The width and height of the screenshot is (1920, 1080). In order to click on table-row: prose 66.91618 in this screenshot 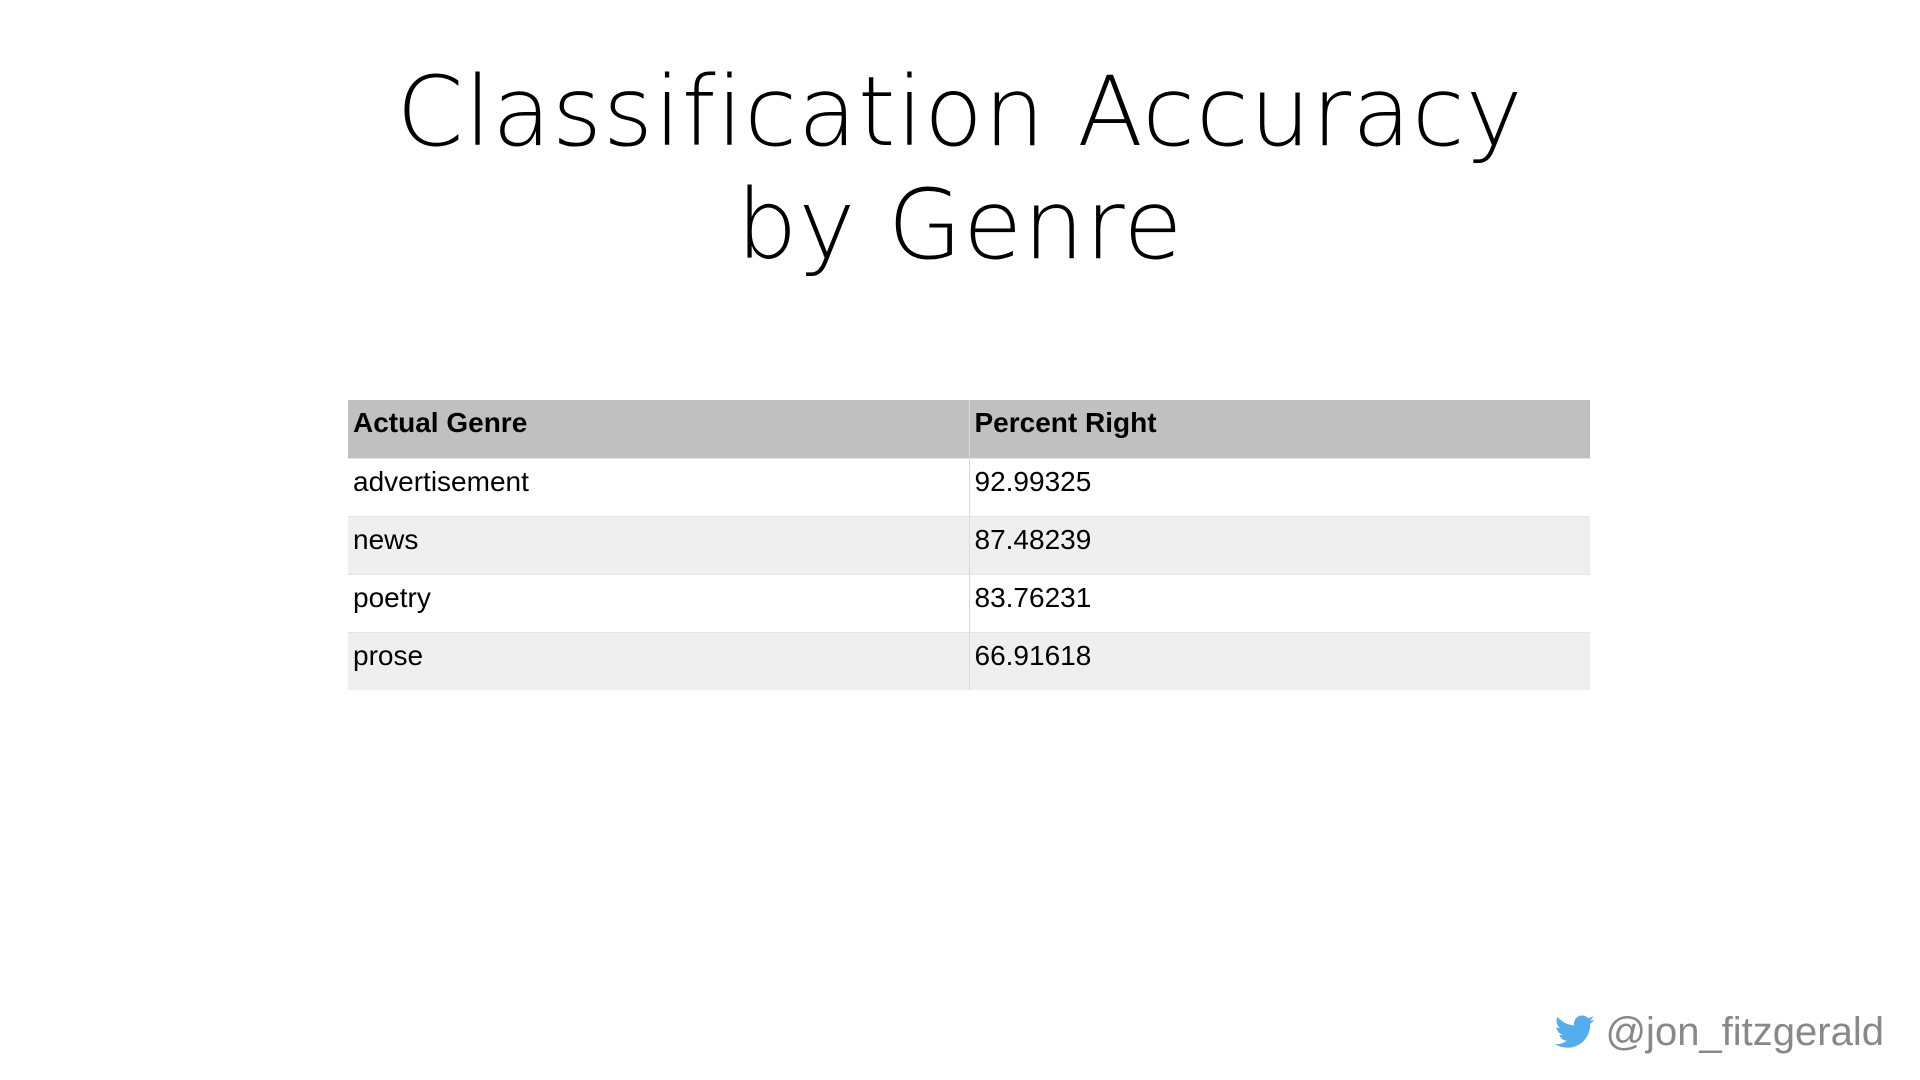, I will do `click(969, 661)`.